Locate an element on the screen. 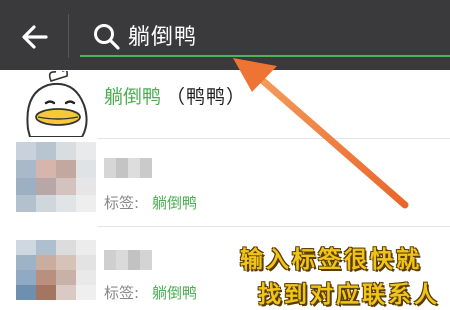 The image size is (450, 310). annotation-text-line2: 找到对应联系人 is located at coordinates (349, 295).